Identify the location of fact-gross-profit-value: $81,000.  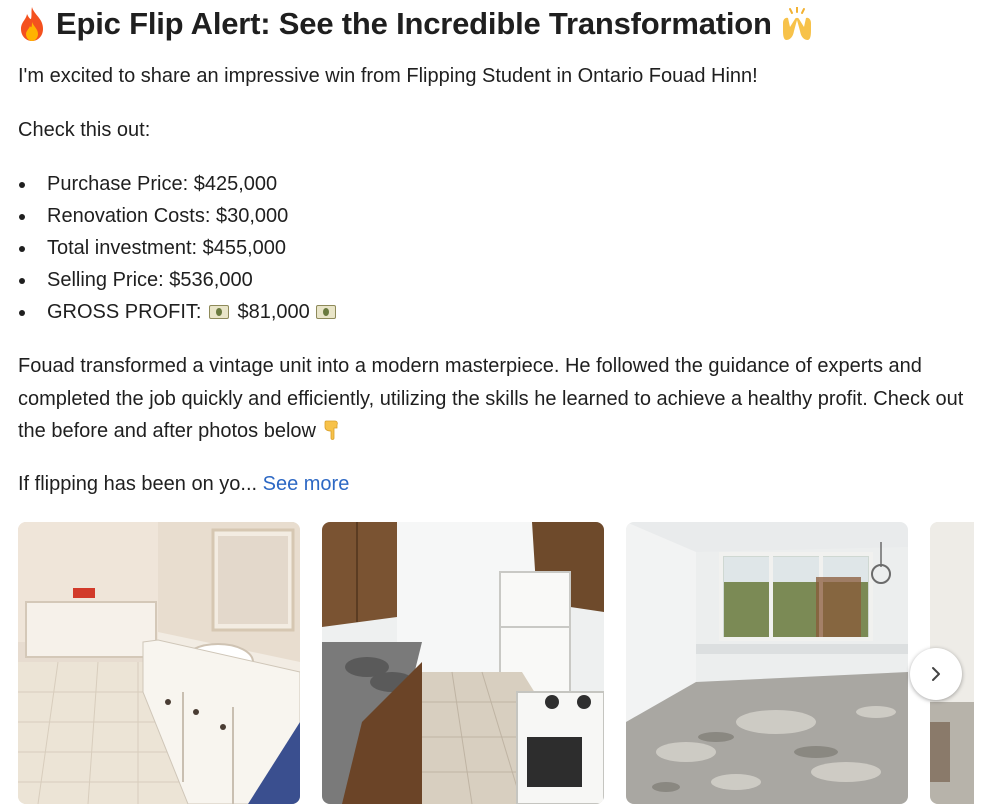
(273, 312).